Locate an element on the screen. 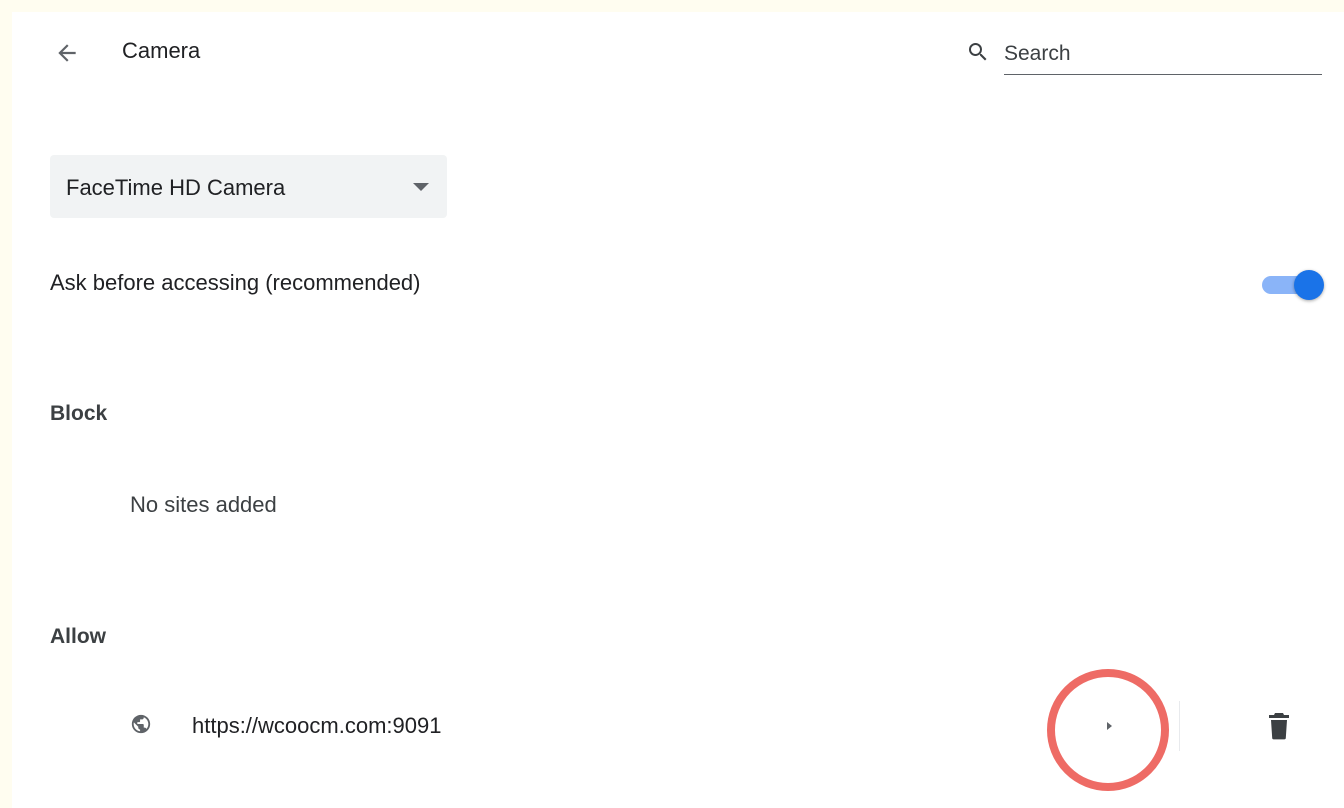  ask-before-accessing-toggle is located at coordinates (1292, 285).